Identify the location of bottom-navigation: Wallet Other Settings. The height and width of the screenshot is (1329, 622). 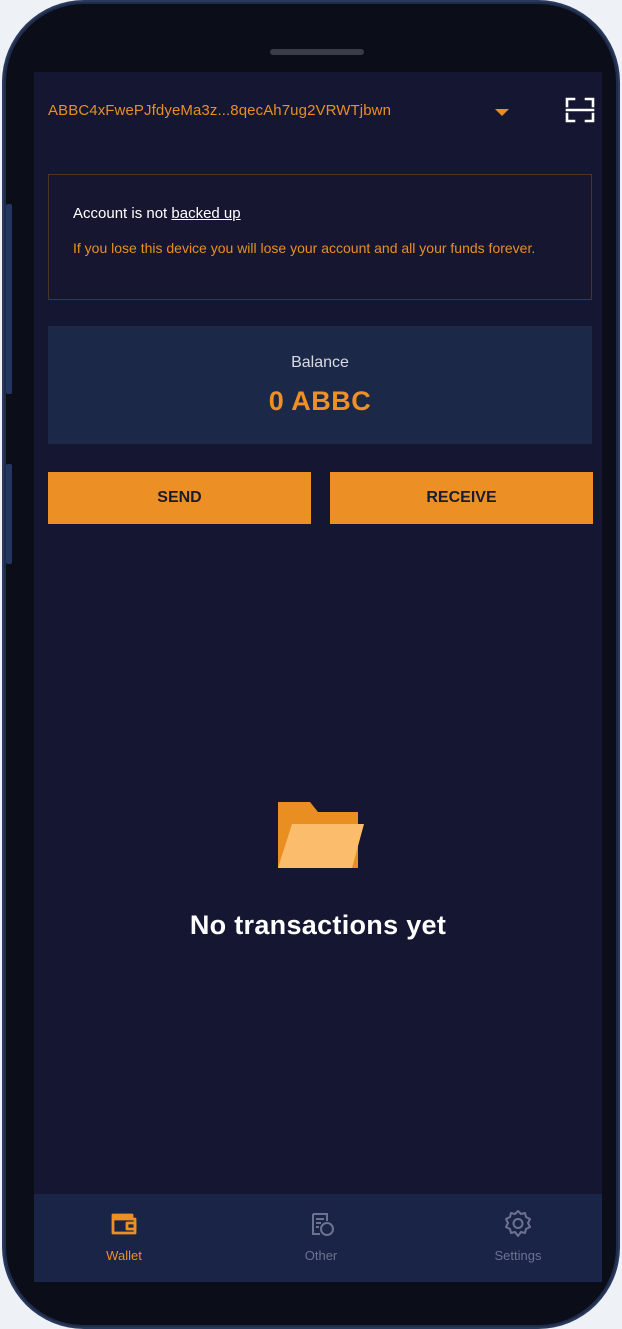
(318, 1238).